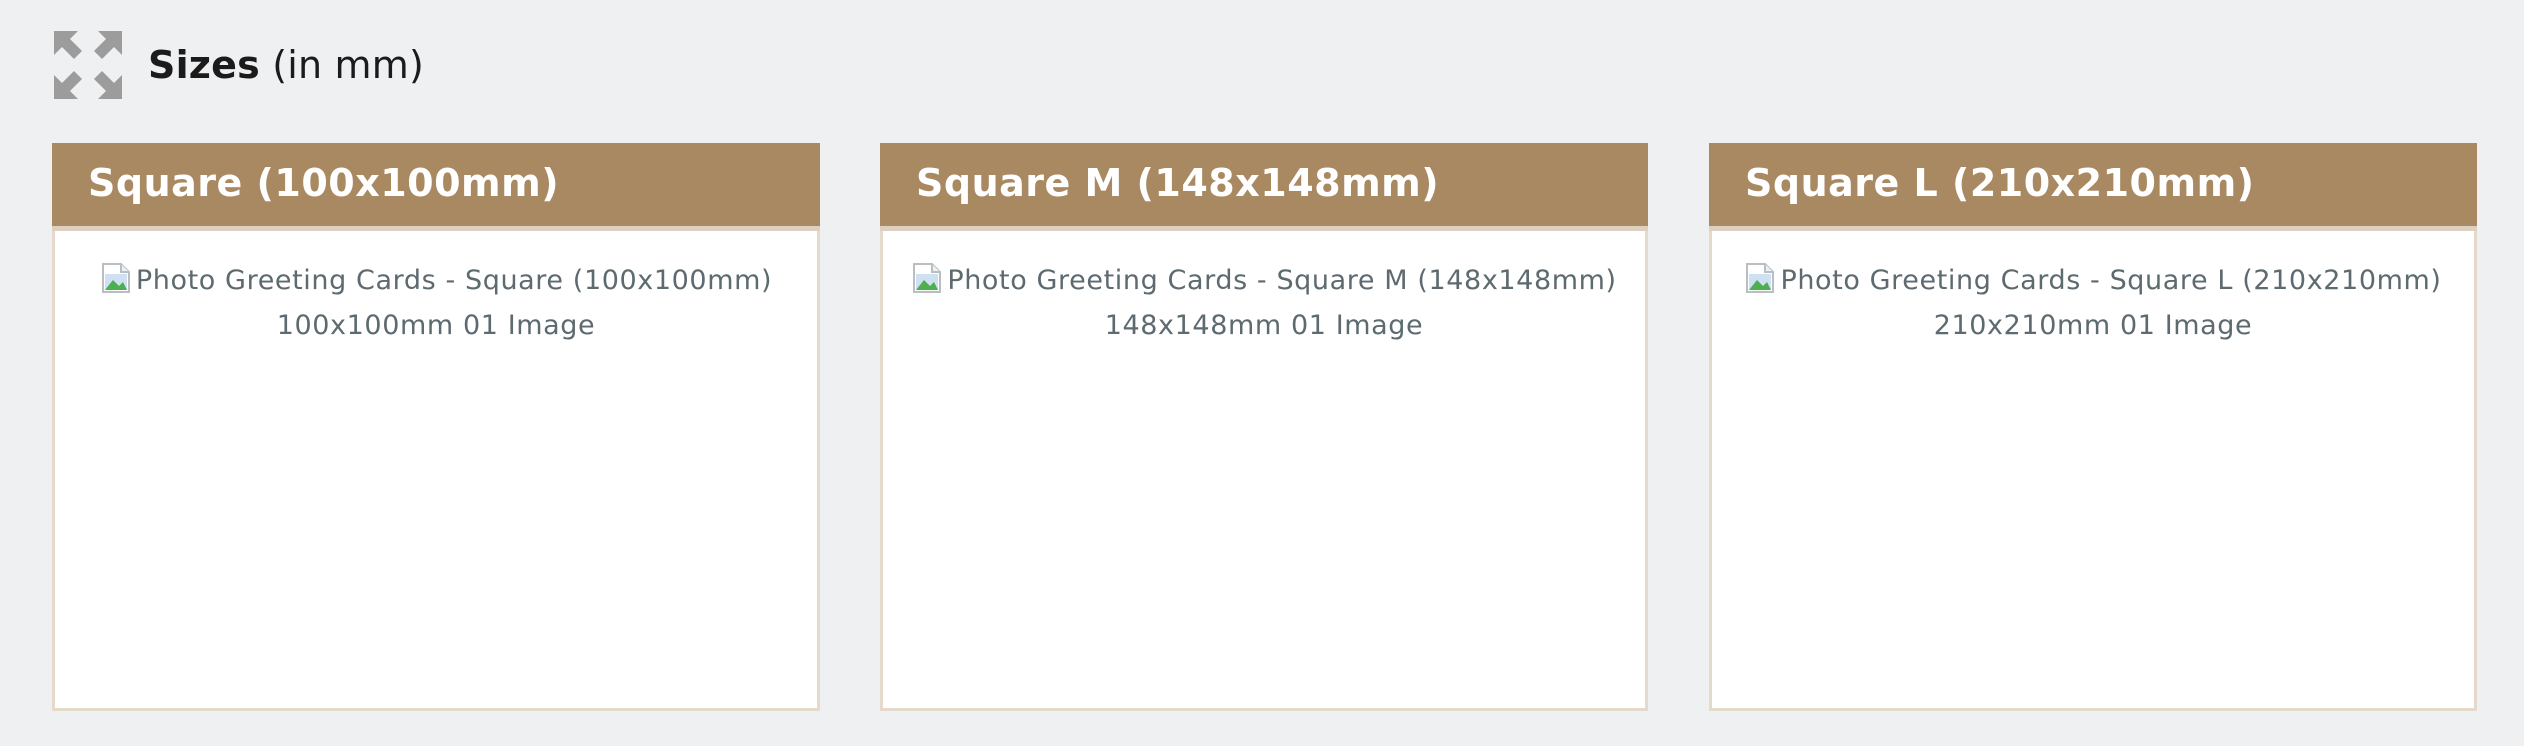 The width and height of the screenshot is (2524, 746). I want to click on card-header: Square (100x100mm), so click(436, 187).